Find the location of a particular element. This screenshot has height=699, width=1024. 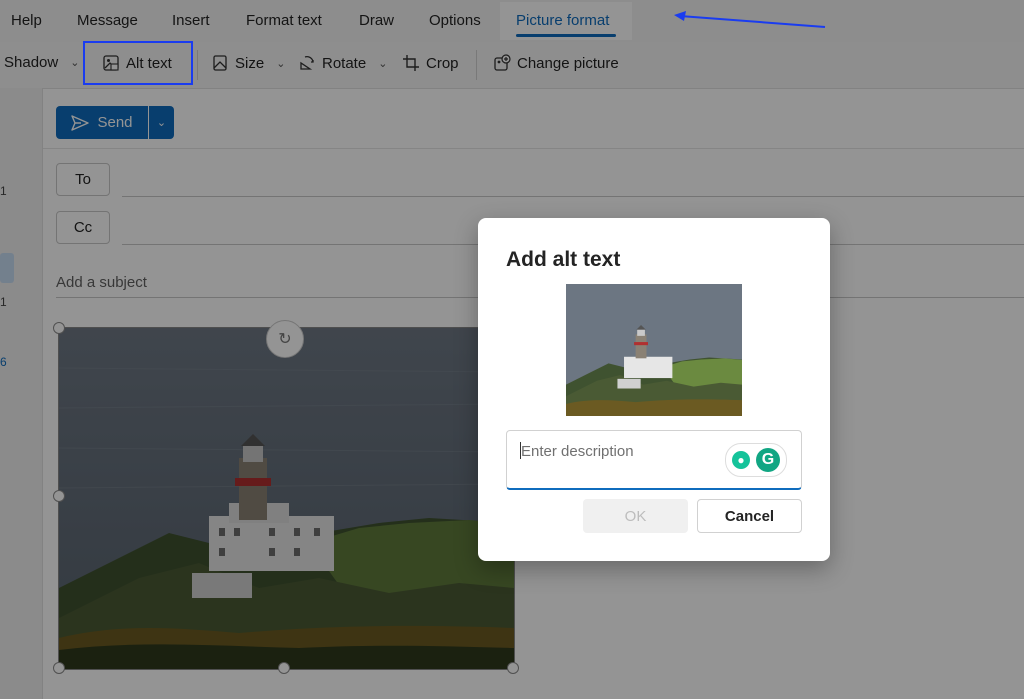

text-caret is located at coordinates (520, 450).